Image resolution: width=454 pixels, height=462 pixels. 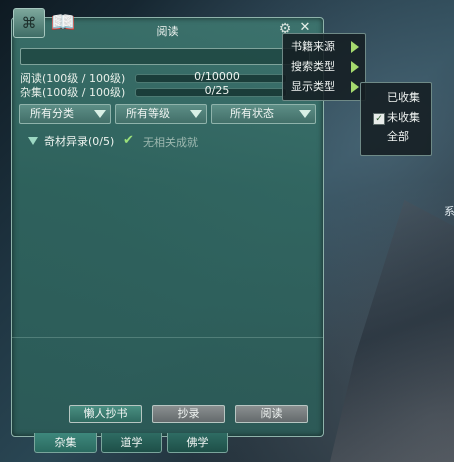 What do you see at coordinates (167, 337) in the screenshot?
I see `divider` at bounding box center [167, 337].